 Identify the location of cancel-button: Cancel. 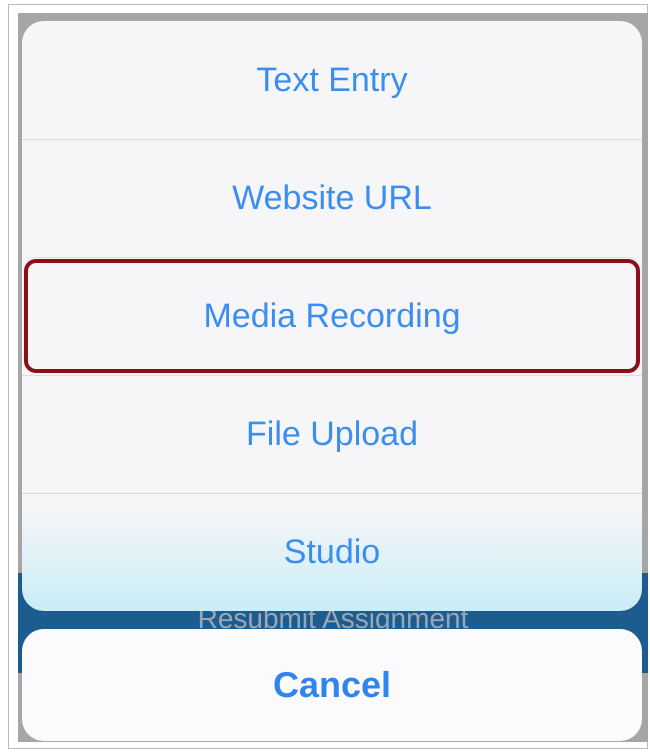
(332, 685).